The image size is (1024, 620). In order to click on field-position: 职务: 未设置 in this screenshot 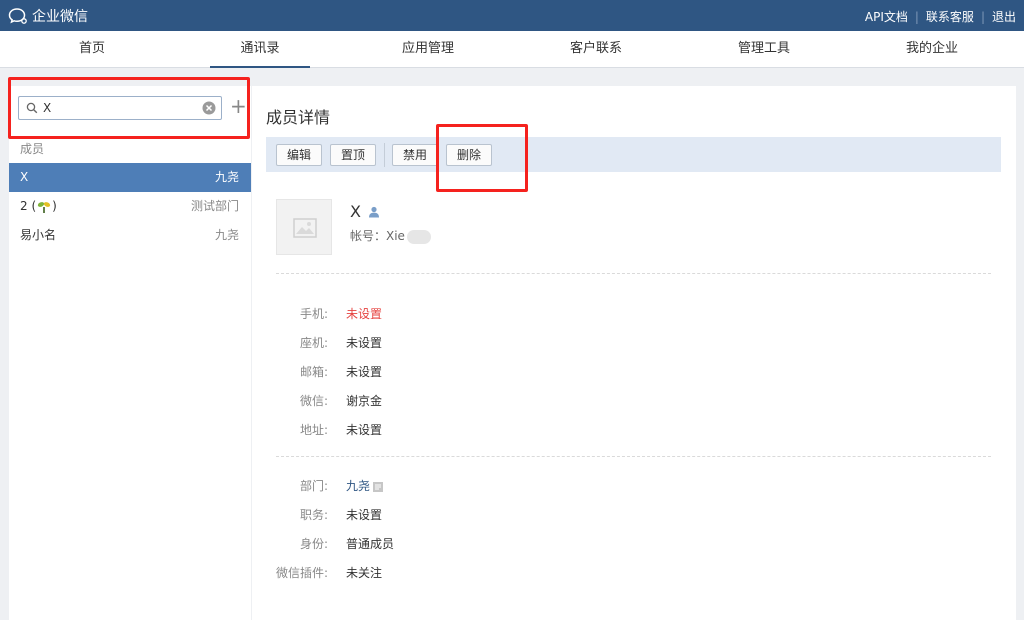, I will do `click(341, 515)`.